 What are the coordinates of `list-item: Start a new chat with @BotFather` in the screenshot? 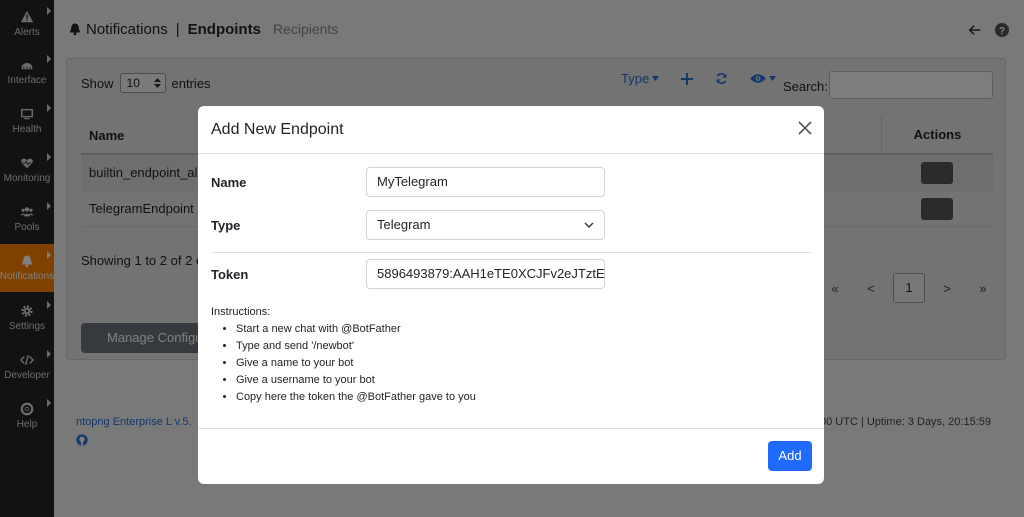 It's located at (356, 329).